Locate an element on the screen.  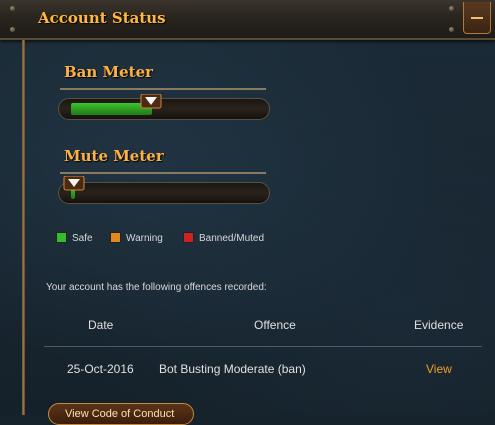
legend-label: Safe is located at coordinates (82, 238).